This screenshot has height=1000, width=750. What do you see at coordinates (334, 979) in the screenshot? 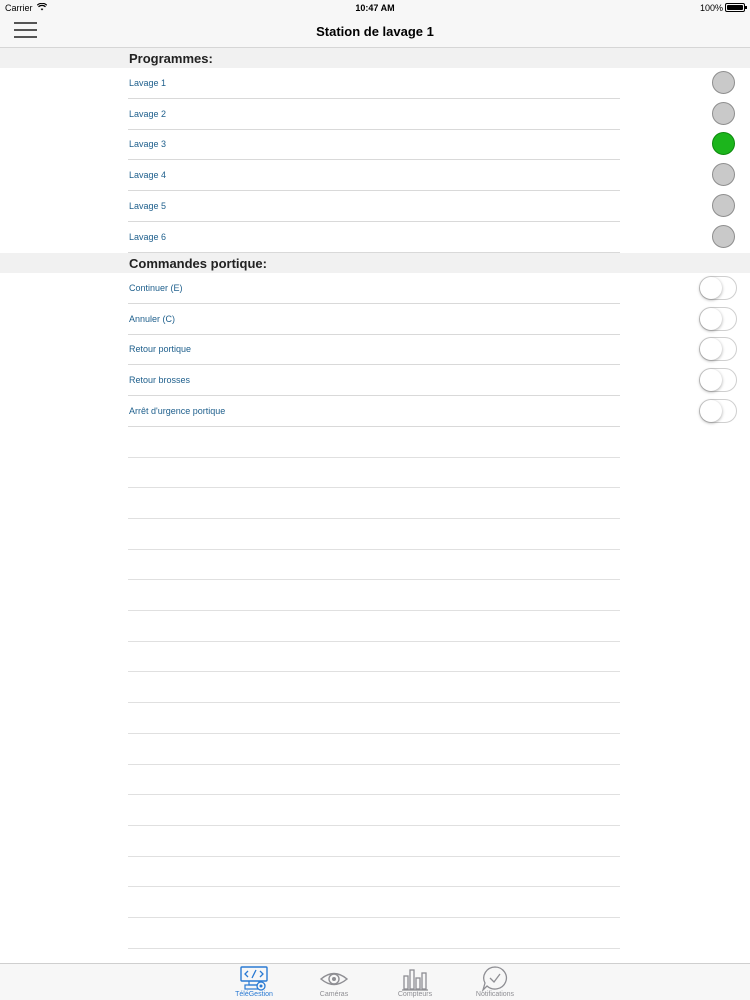
I see `eye-icon` at bounding box center [334, 979].